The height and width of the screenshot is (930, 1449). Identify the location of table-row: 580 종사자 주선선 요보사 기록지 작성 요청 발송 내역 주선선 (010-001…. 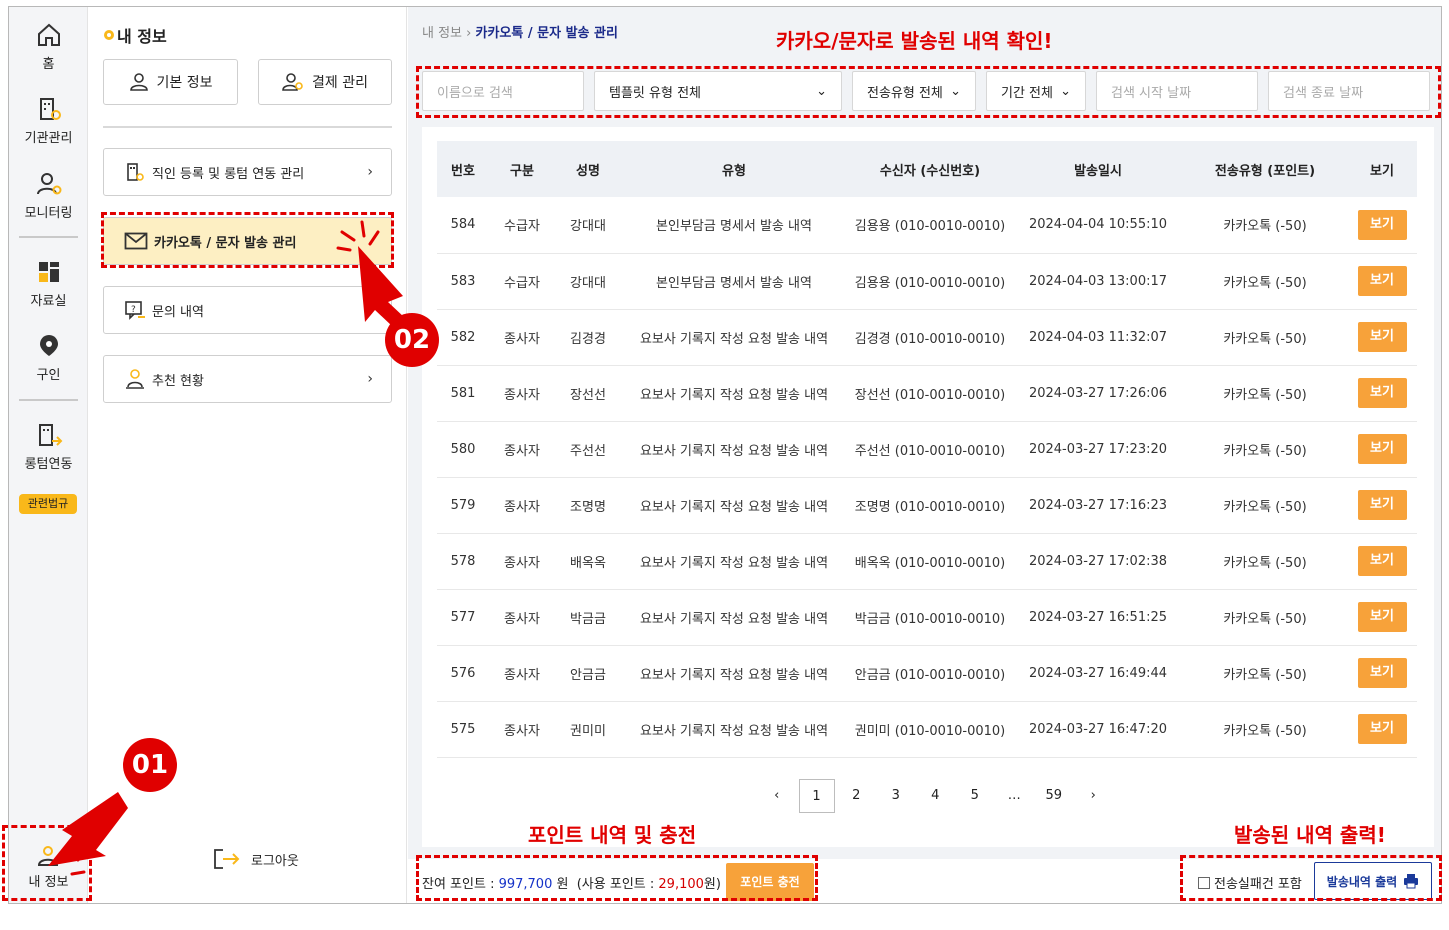
(927, 449).